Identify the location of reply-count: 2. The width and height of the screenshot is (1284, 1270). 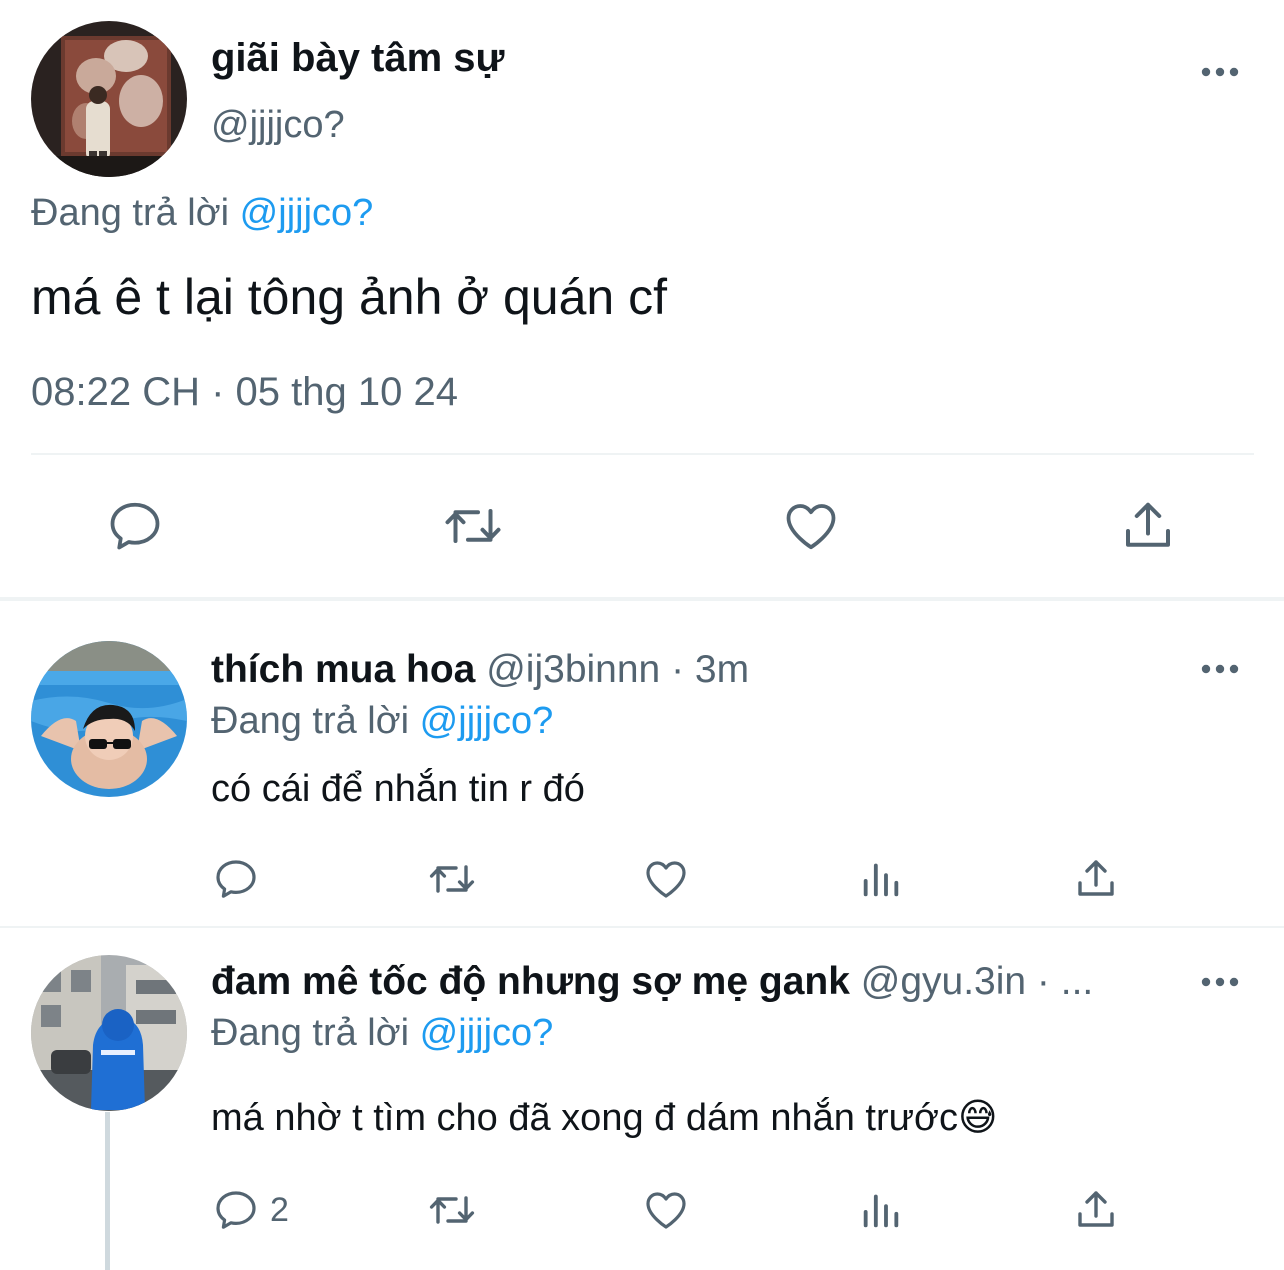
(279, 1209).